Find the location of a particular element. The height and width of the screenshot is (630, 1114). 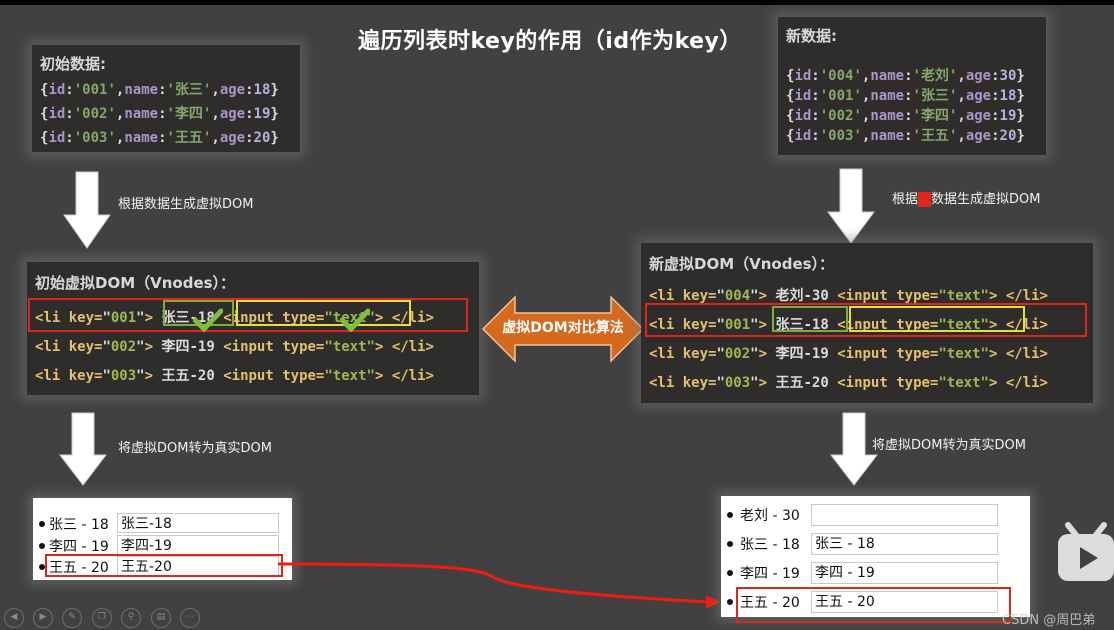

move-arrow-icon is located at coordinates (499, 585).